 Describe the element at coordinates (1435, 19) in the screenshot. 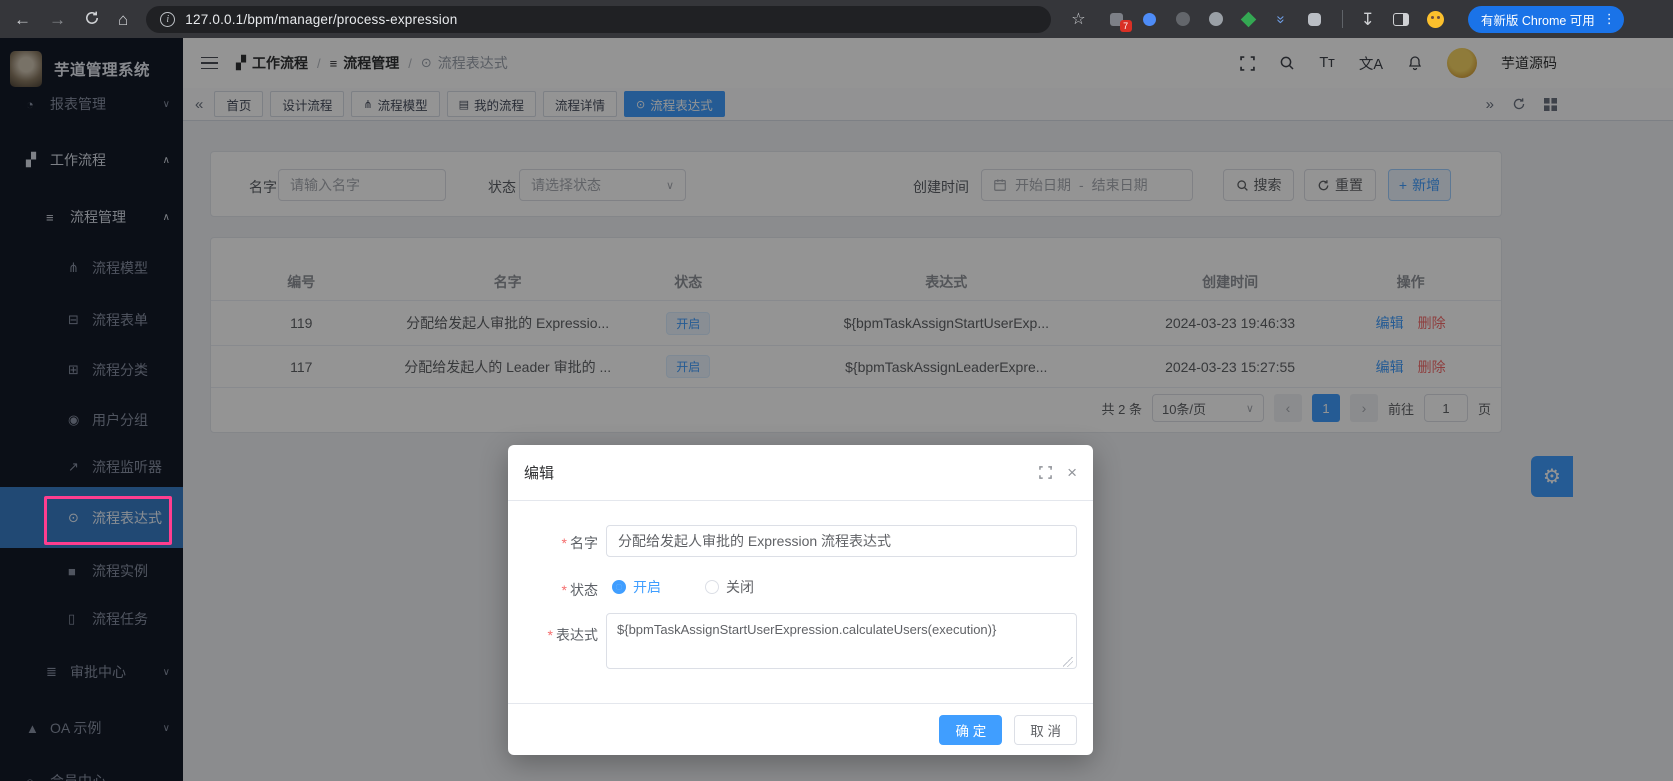

I see `emoji-extension-icon` at that location.